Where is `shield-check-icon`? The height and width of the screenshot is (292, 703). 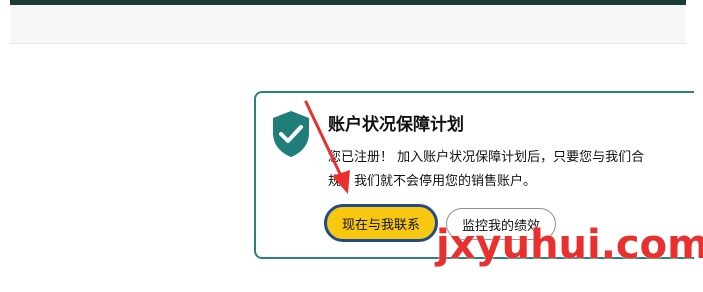 shield-check-icon is located at coordinates (291, 134).